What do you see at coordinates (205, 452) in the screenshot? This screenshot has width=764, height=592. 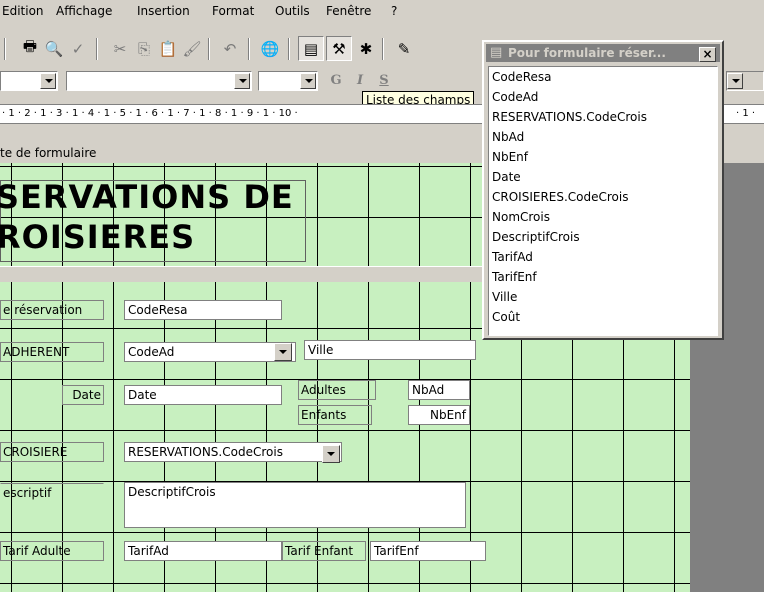 I see `combobox-codecrois-value: RESERVATIONS.CodeCrois` at bounding box center [205, 452].